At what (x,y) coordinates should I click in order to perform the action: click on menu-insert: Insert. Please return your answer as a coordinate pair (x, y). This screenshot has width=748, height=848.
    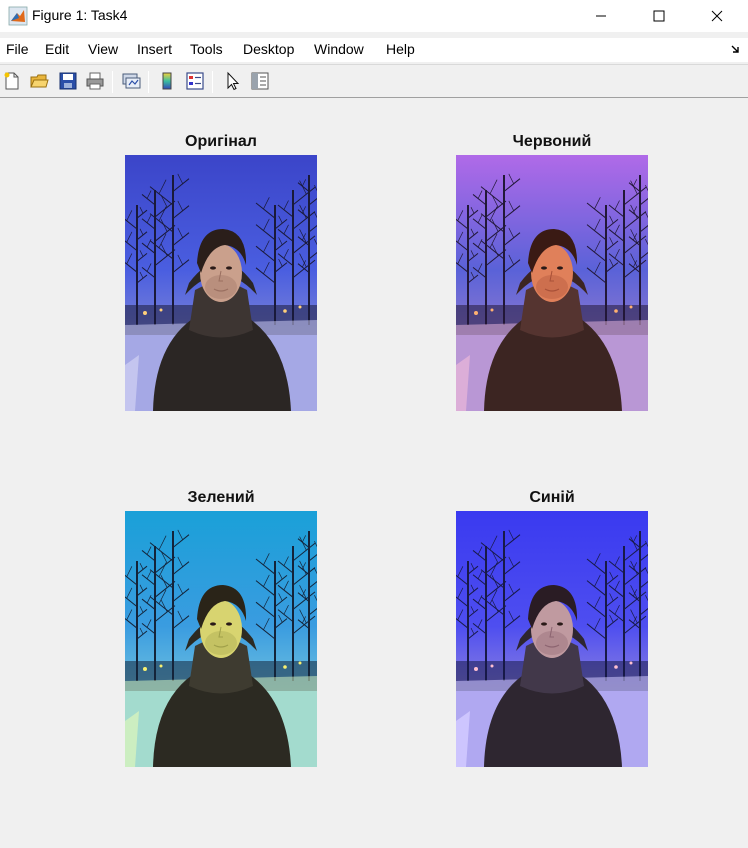
    Looking at the image, I should click on (154, 49).